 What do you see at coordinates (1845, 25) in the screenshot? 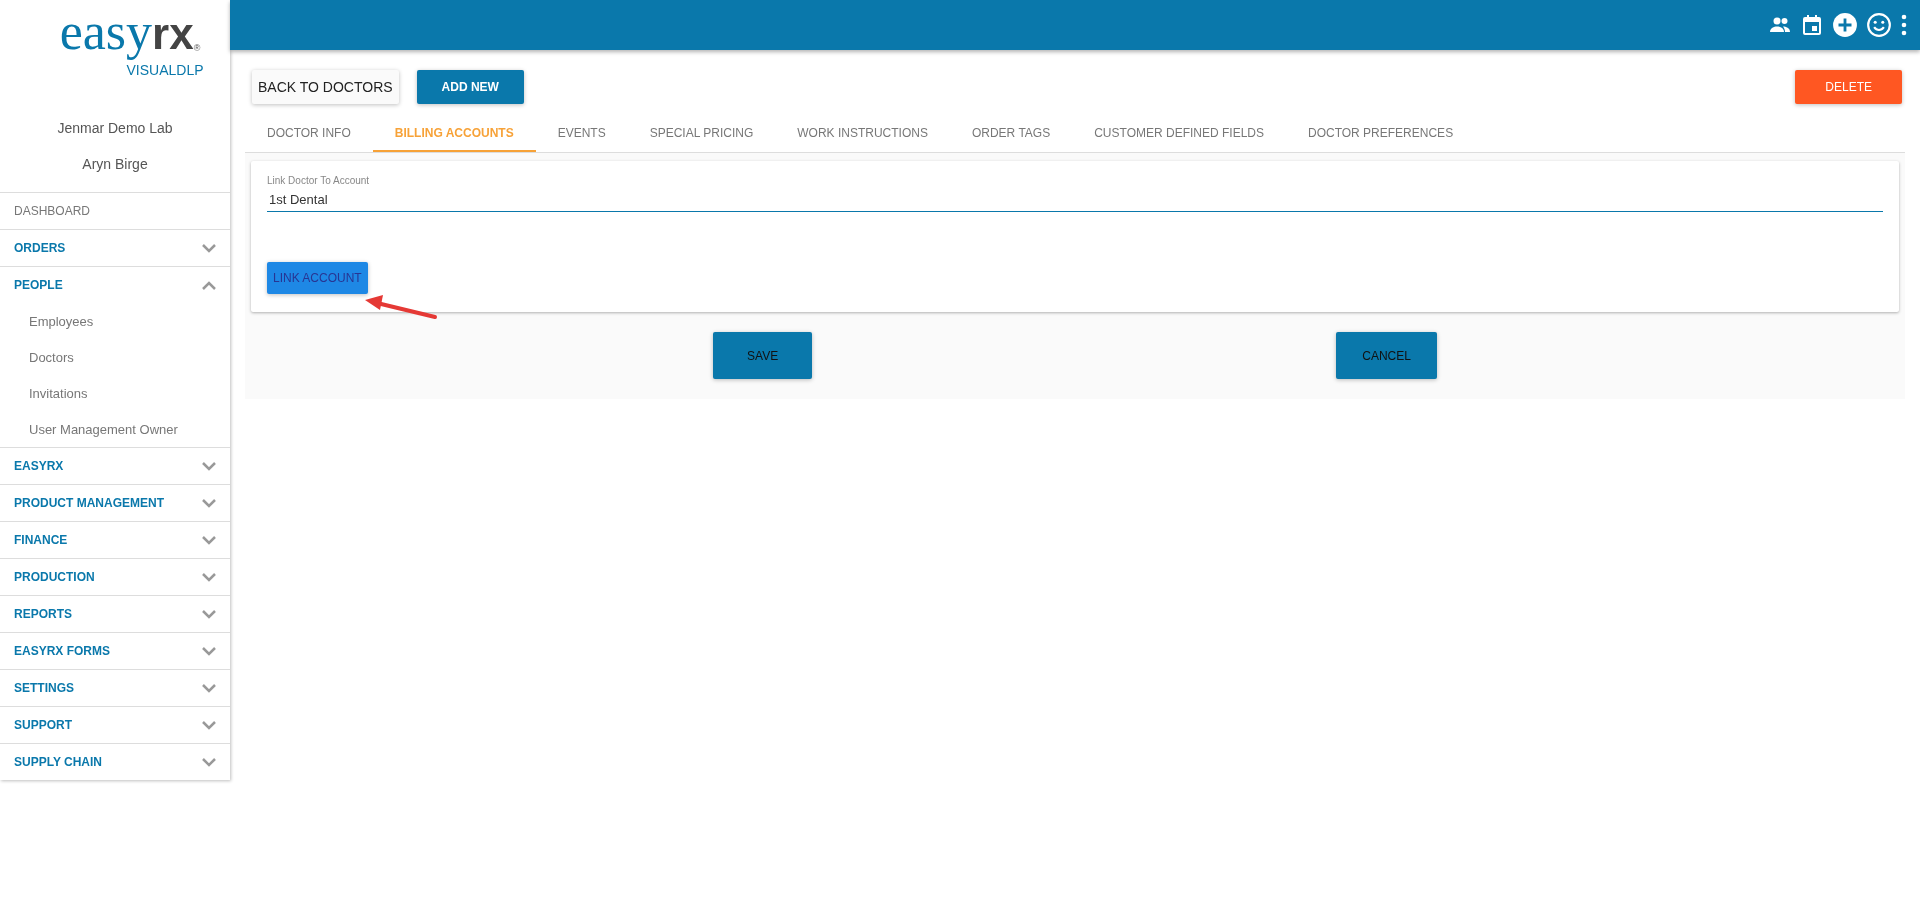
I see `add-icon` at bounding box center [1845, 25].